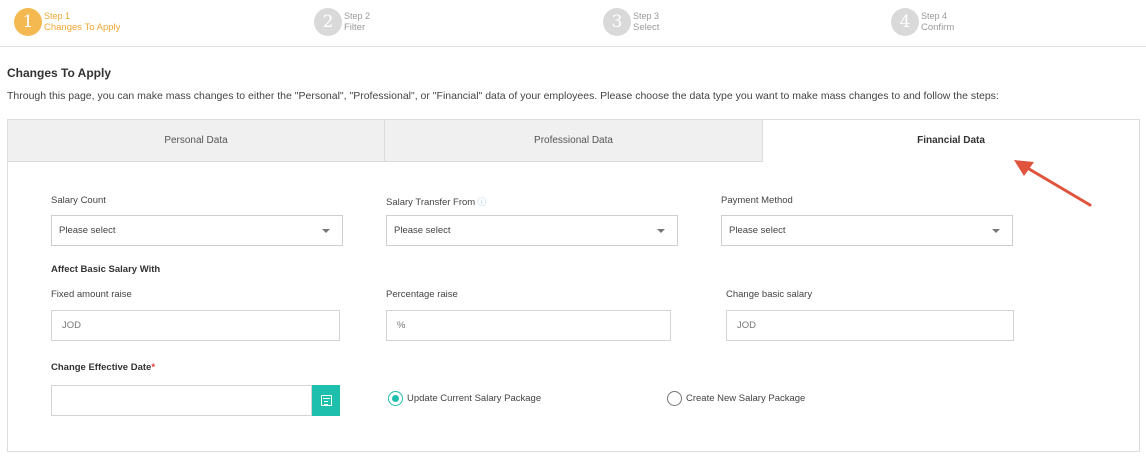  Describe the element at coordinates (78, 200) in the screenshot. I see `salary-count-label: Salary Count` at that location.